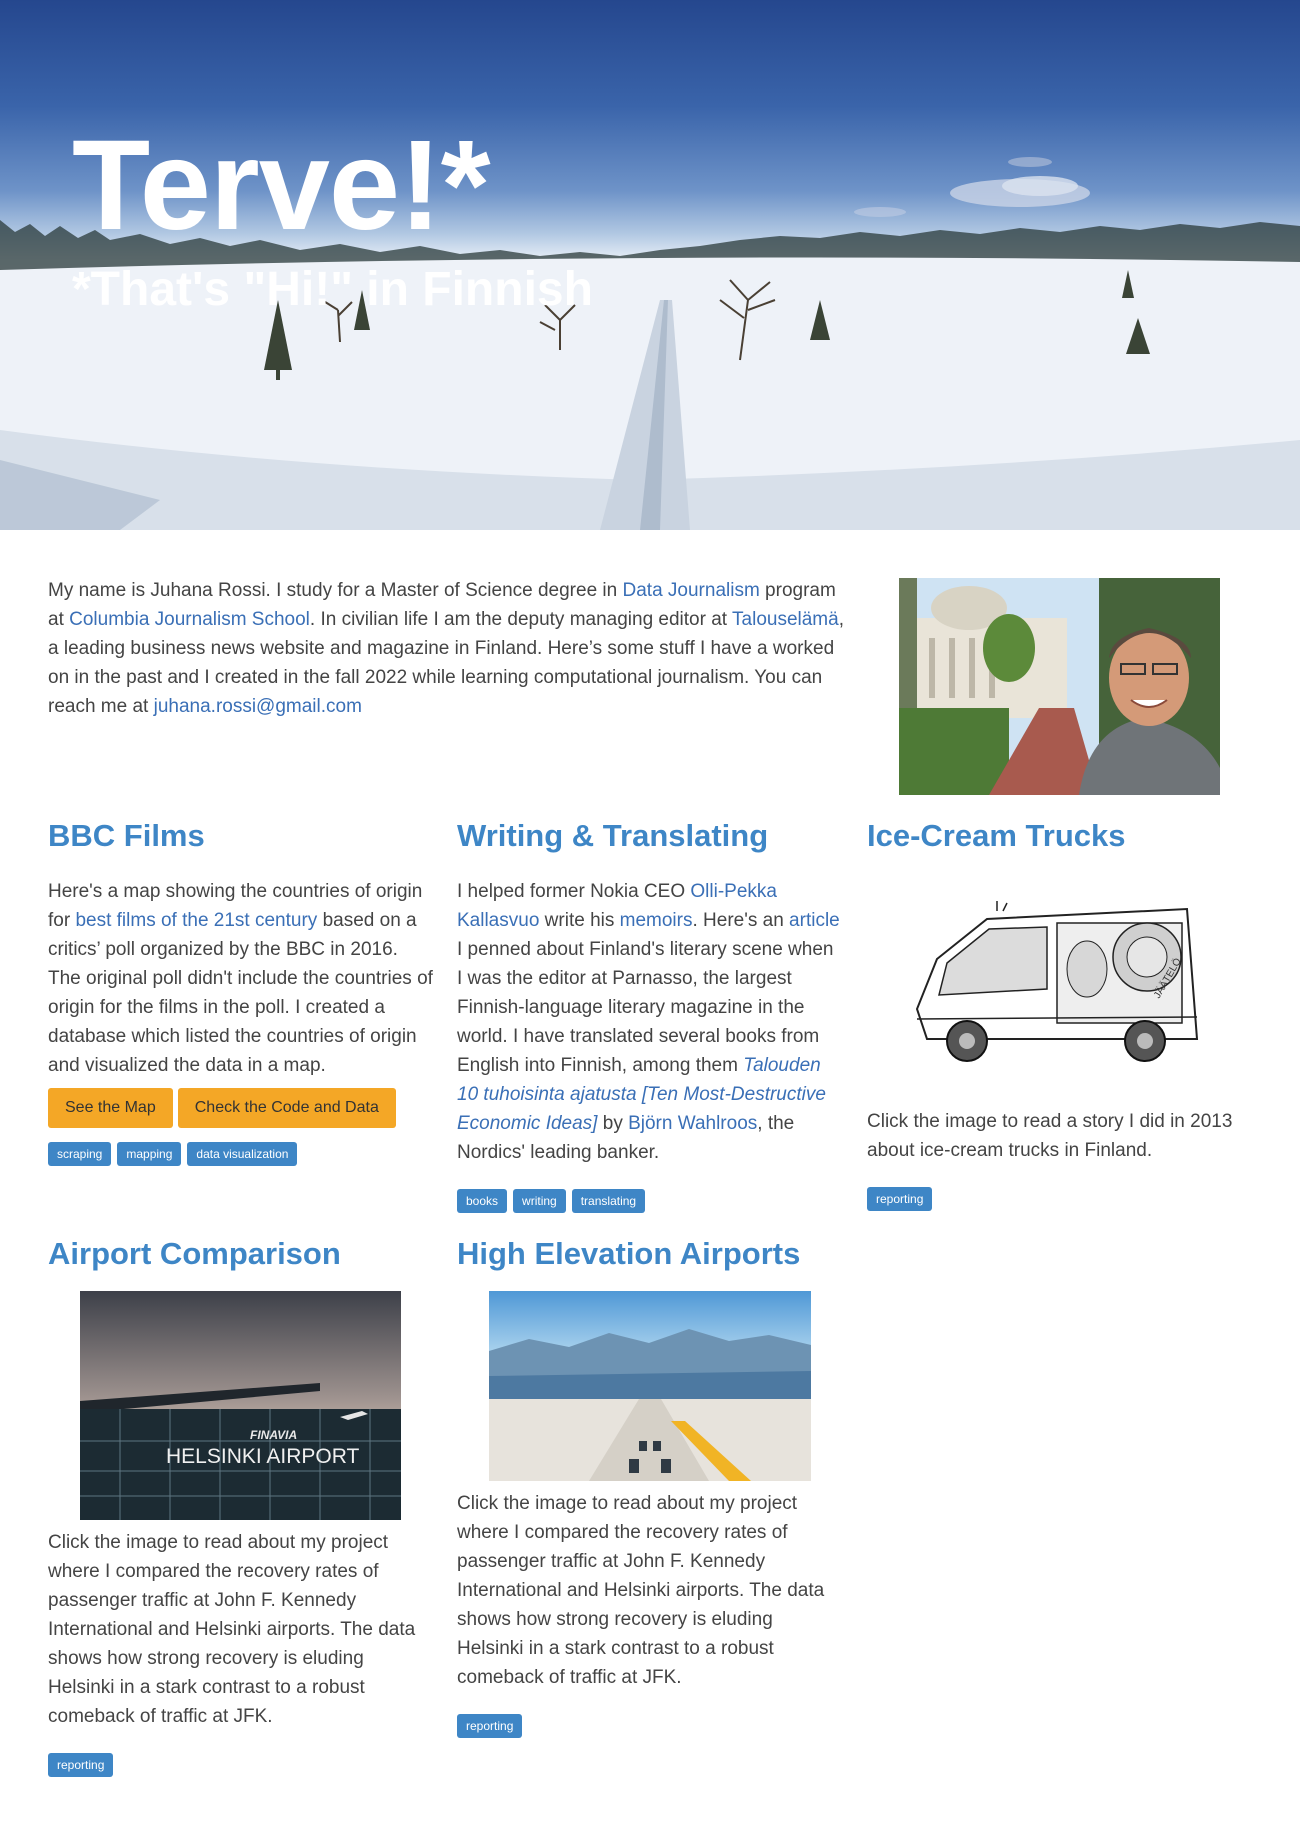 The width and height of the screenshot is (1300, 1826). What do you see at coordinates (263, 1456) in the screenshot?
I see `airport-sign-name: HELSINKI AIRPORT` at bounding box center [263, 1456].